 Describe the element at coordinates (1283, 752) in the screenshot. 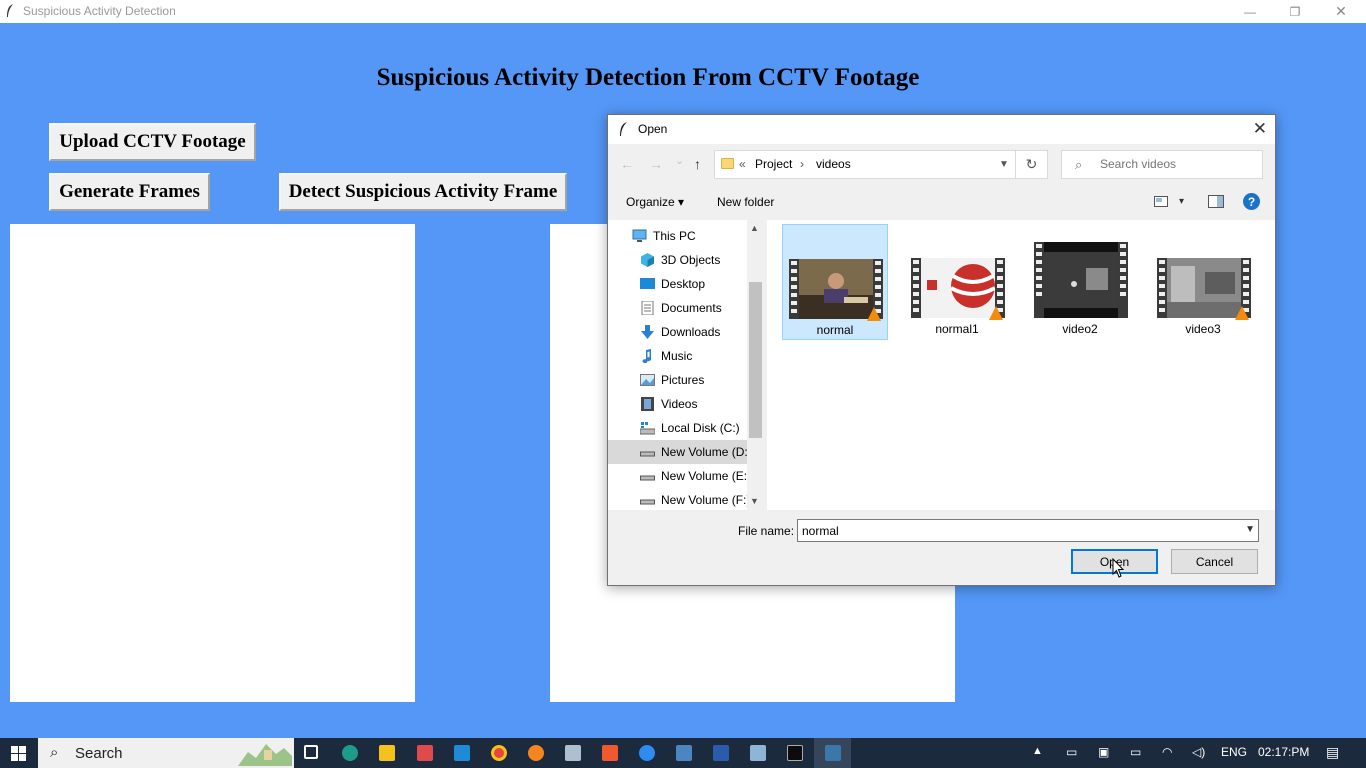

I see `clock: 02:17:PM` at that location.